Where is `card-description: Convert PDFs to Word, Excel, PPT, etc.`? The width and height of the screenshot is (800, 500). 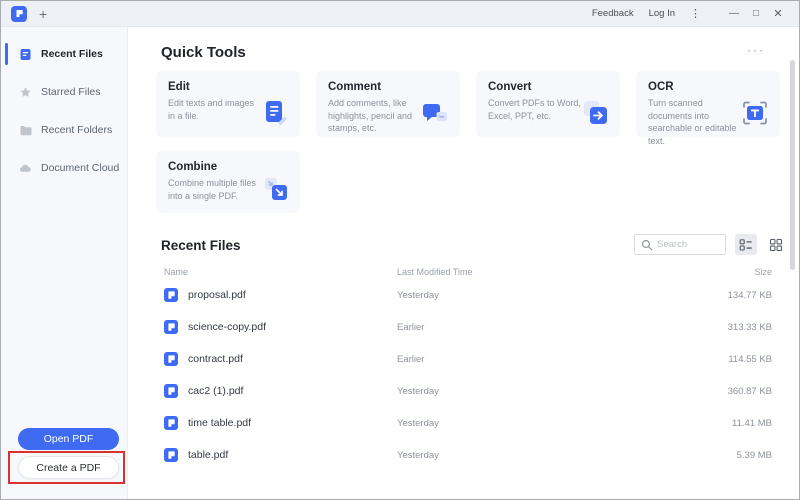
card-description: Convert PDFs to Word, Excel, PPT, etc. is located at coordinates (534, 109).